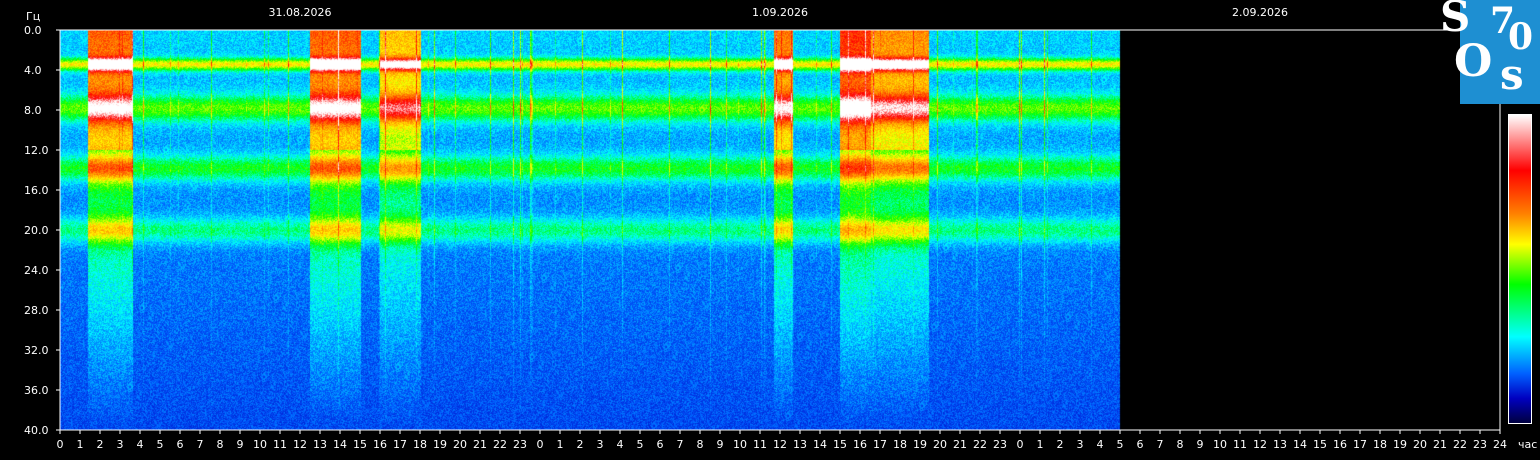  What do you see at coordinates (1527, 444) in the screenshot?
I see `x-axis-label: час` at bounding box center [1527, 444].